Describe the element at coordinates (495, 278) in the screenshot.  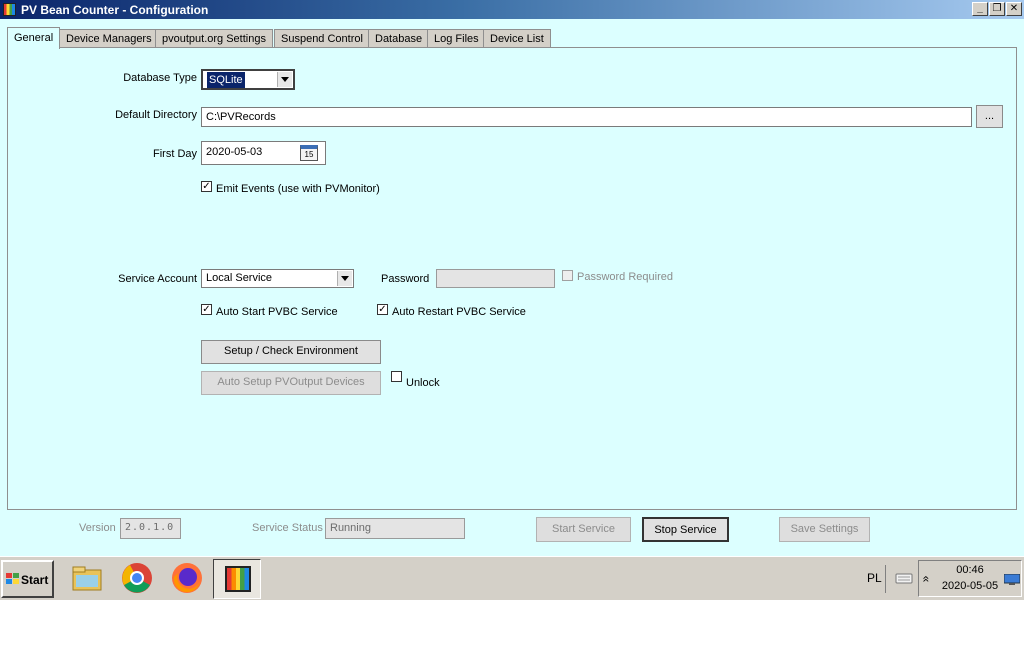
I see `password-input` at that location.